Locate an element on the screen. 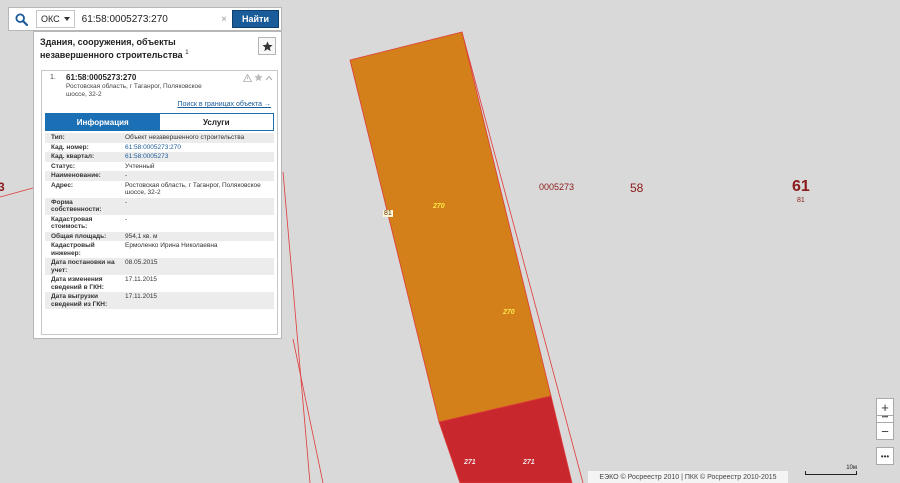 This screenshot has height=483, width=900. attribute-row: Дата постановки на учет: 08.05.2015 is located at coordinates (159, 266).